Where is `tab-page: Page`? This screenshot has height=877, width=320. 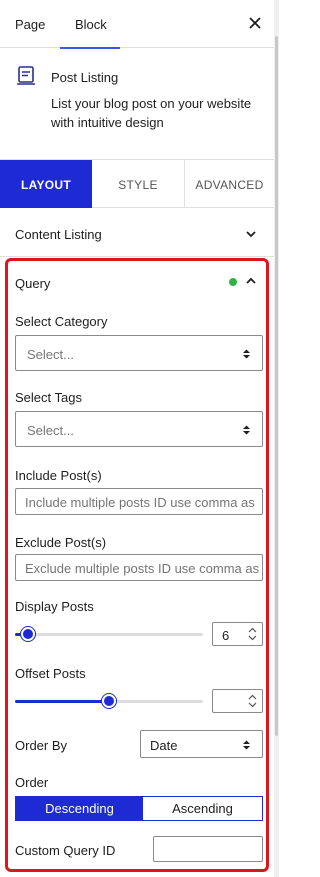
tab-page: Page is located at coordinates (30, 24).